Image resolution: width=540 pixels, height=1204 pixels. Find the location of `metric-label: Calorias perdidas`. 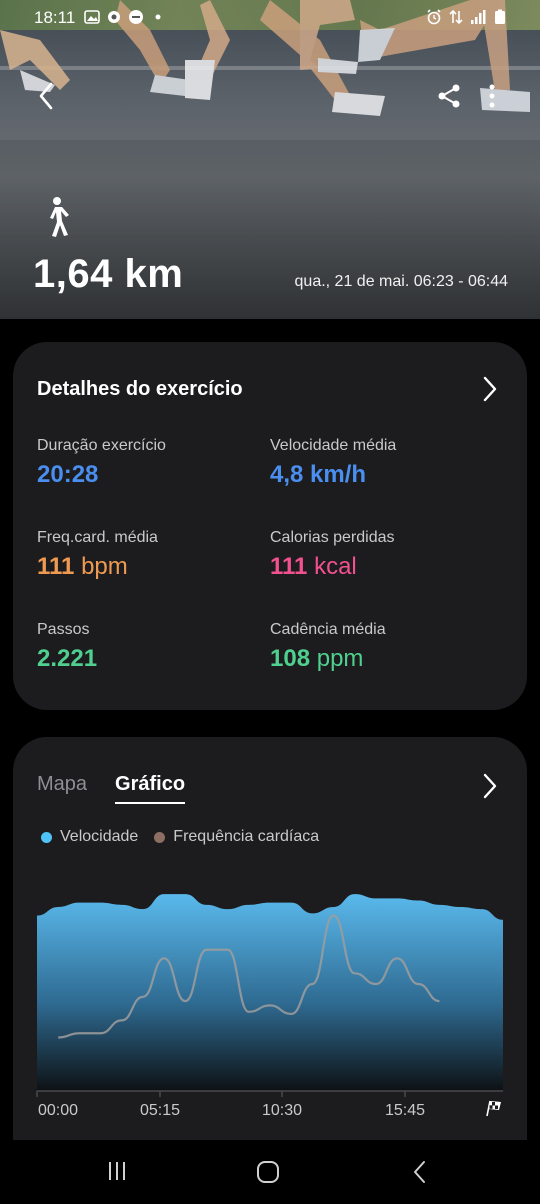

metric-label: Calorias perdidas is located at coordinates (332, 537).